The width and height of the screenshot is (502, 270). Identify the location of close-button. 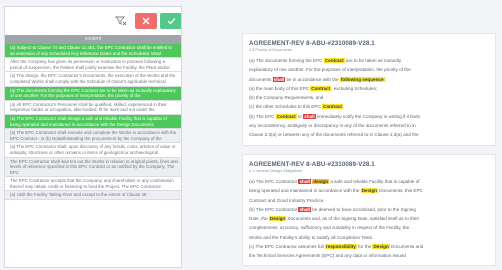
(146, 21).